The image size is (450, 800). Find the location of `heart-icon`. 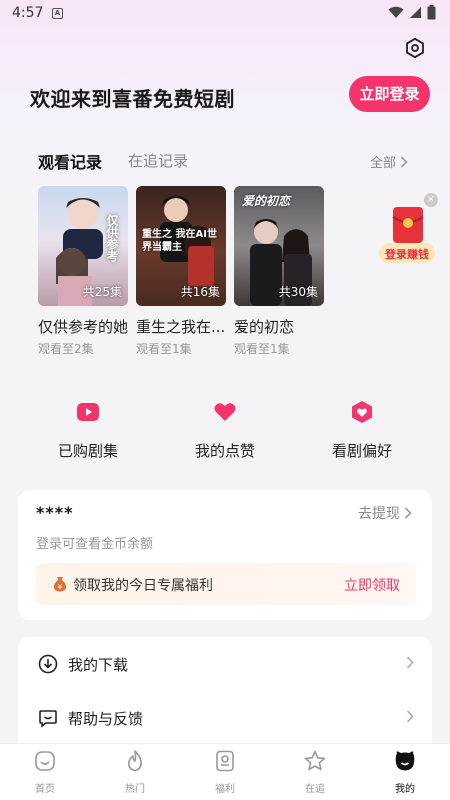

heart-icon is located at coordinates (225, 412).